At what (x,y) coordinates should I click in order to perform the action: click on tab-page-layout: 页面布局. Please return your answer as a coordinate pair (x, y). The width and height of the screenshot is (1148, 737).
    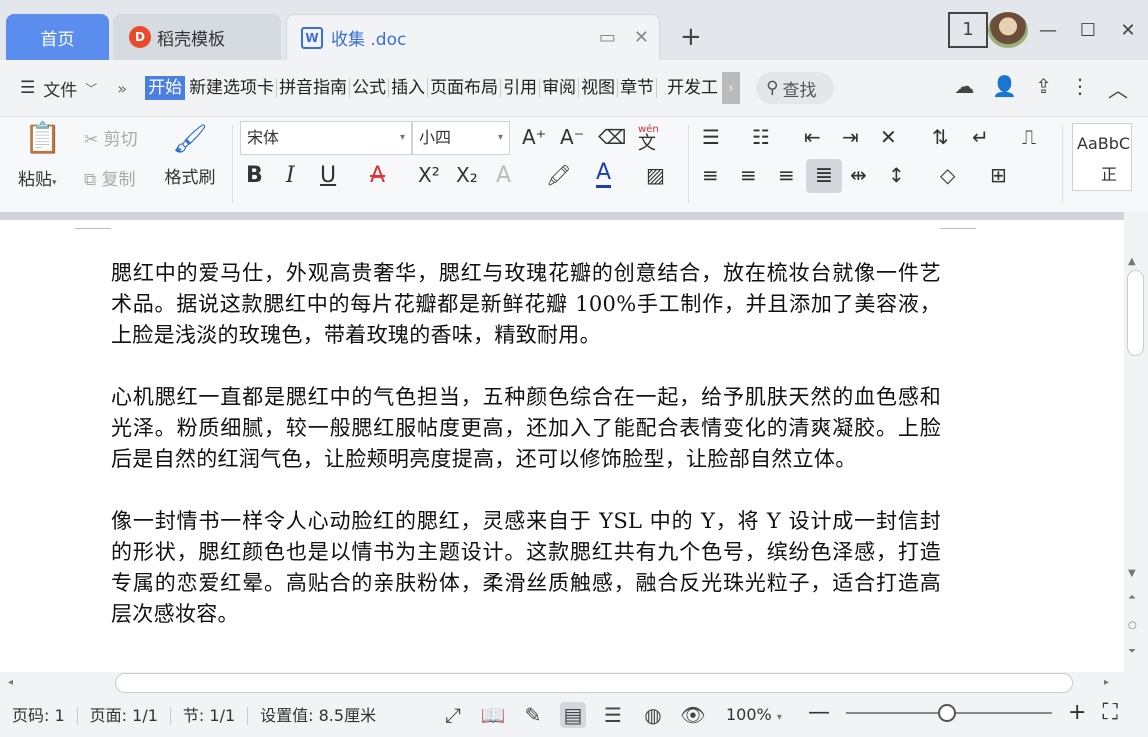
    Looking at the image, I should click on (465, 88).